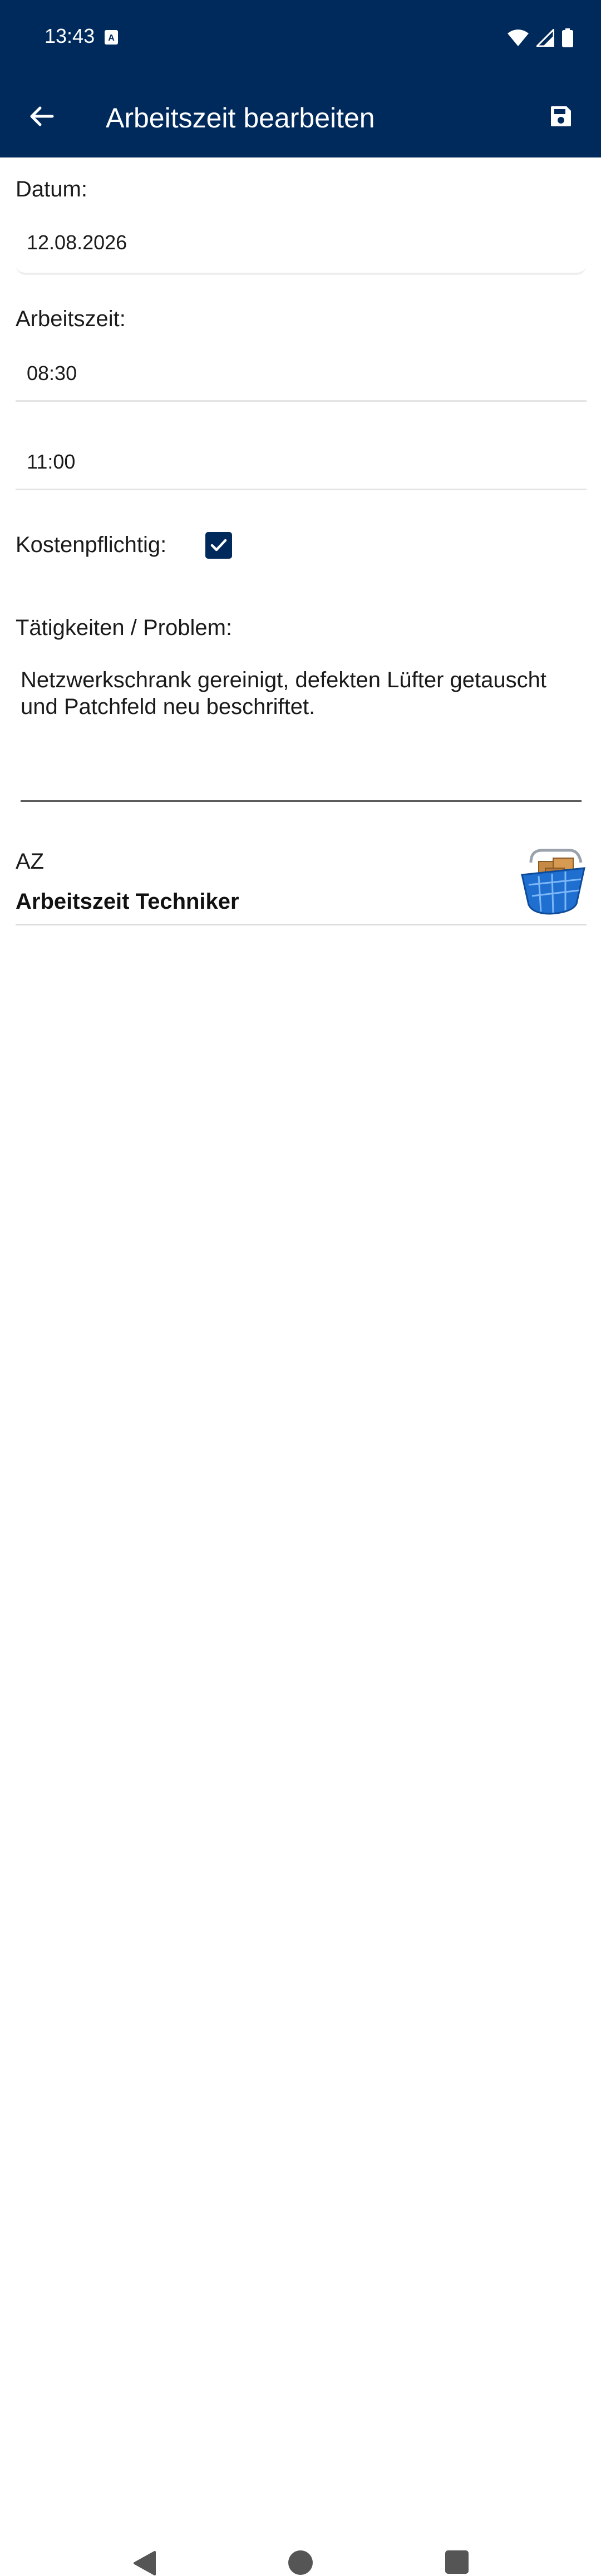 This screenshot has width=601, height=2576. Describe the element at coordinates (70, 35) in the screenshot. I see `status-time: 13:43` at that location.